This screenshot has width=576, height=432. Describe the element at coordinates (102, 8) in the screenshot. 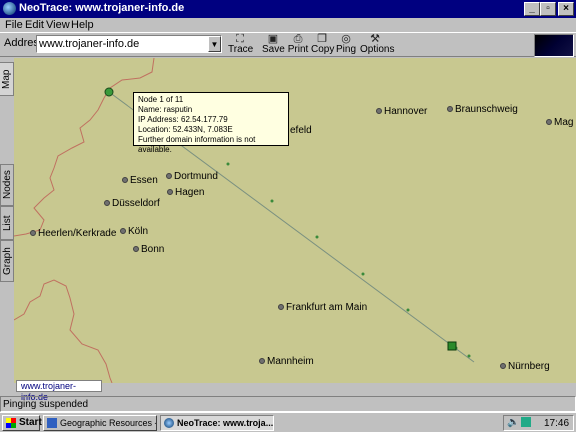

I see `window-title: NeoTrace: www.trojaner-info.de` at that location.